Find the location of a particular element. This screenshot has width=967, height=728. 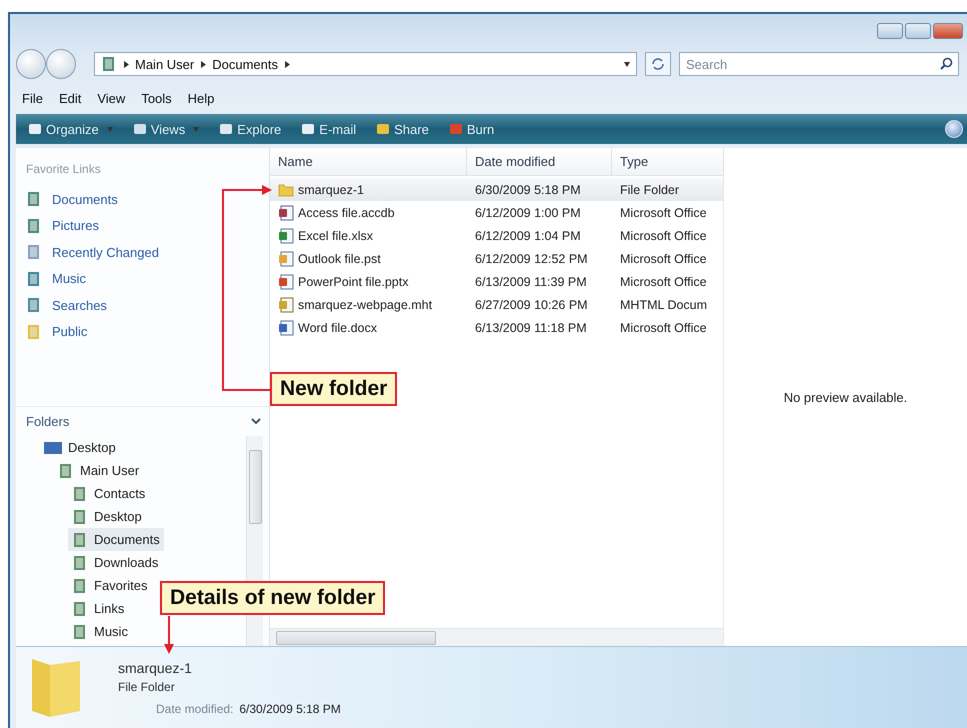

toolbar-button: Explore is located at coordinates (250, 129).